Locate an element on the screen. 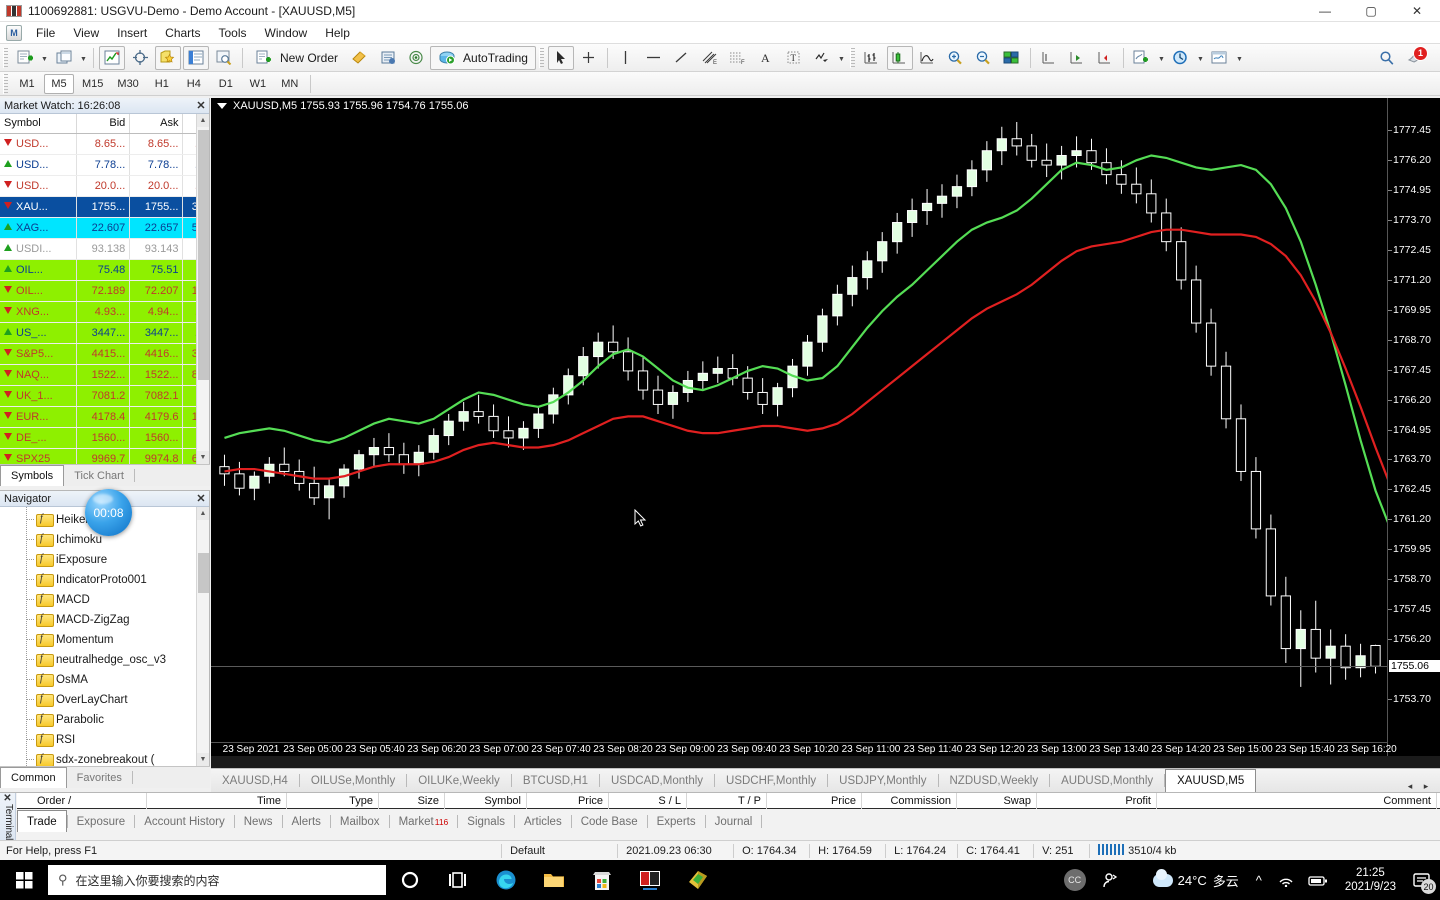  screen-recording-timer: 00:08 is located at coordinates (108, 512).